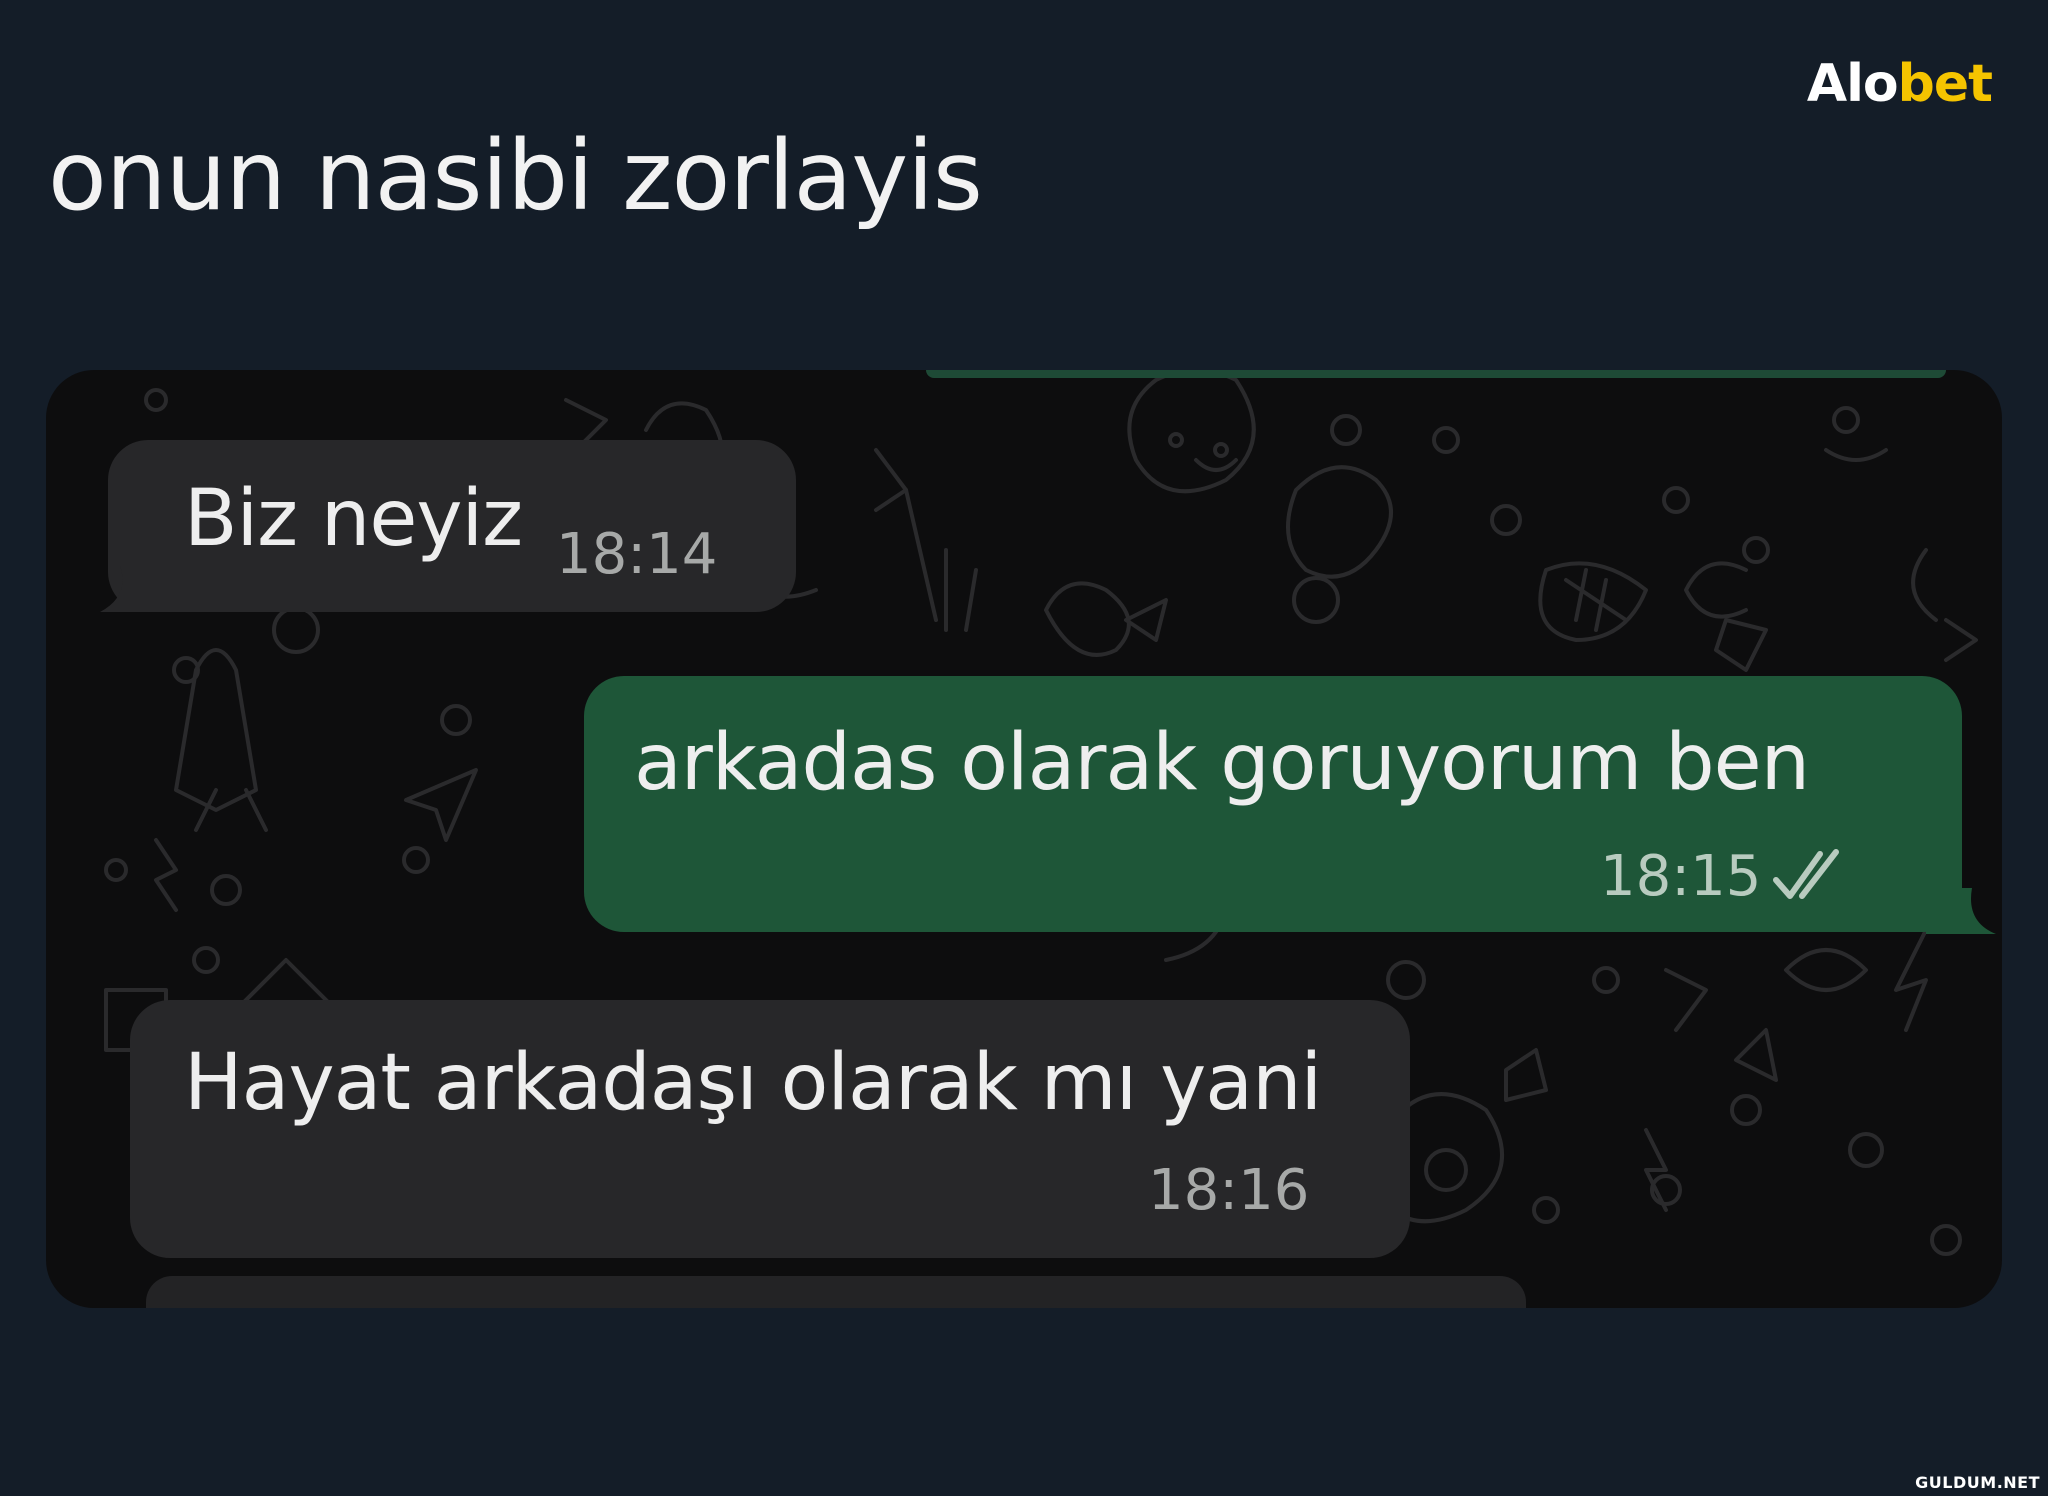  What do you see at coordinates (1222, 763) in the screenshot?
I see `message-text: arkadas olarak goruyorum ben` at bounding box center [1222, 763].